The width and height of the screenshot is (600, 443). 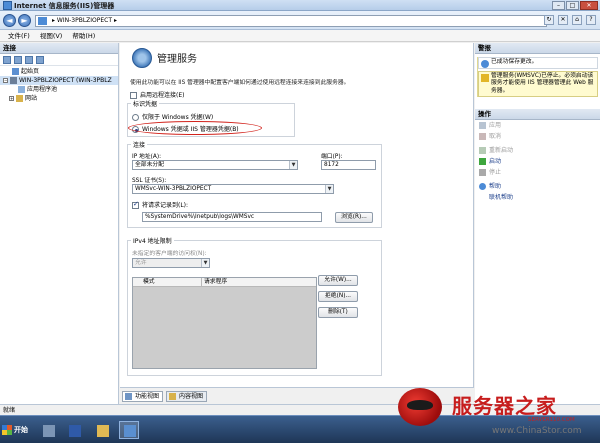 What do you see at coordinates (331, 165) in the screenshot?
I see `port-value: 8172` at bounding box center [331, 165].